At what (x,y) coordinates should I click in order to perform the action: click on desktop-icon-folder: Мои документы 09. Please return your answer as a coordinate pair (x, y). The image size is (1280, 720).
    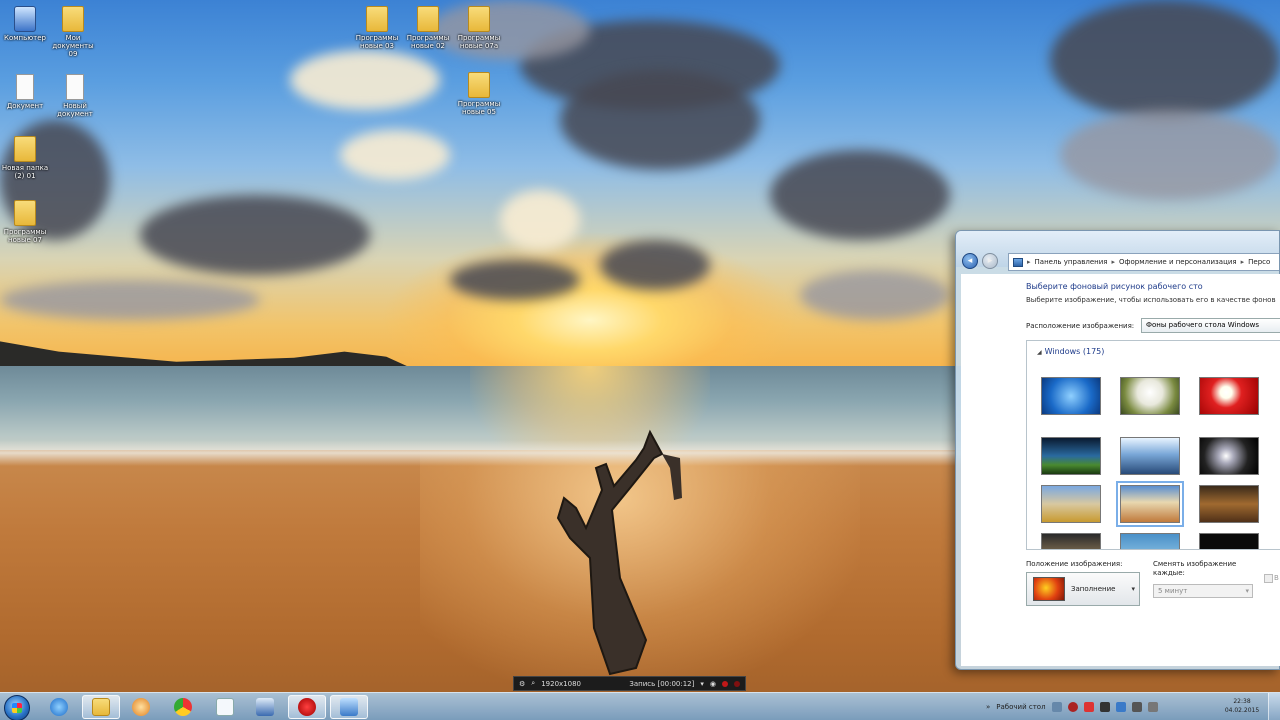
    Looking at the image, I should click on (73, 32).